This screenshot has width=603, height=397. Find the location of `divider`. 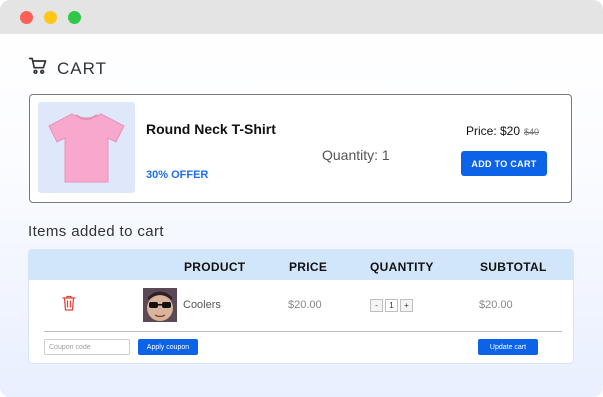

divider is located at coordinates (303, 331).